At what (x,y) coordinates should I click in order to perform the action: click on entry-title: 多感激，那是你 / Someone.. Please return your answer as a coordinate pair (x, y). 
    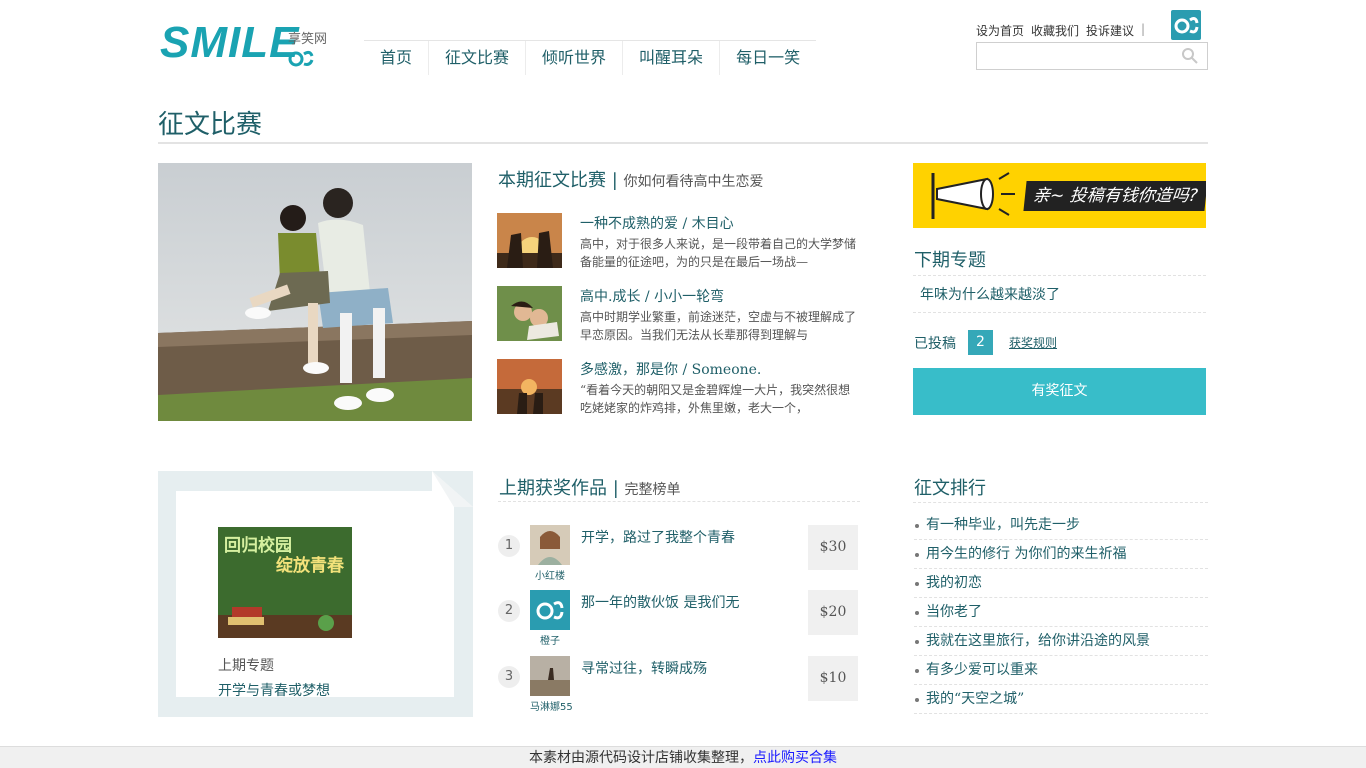
    Looking at the image, I should click on (670, 369).